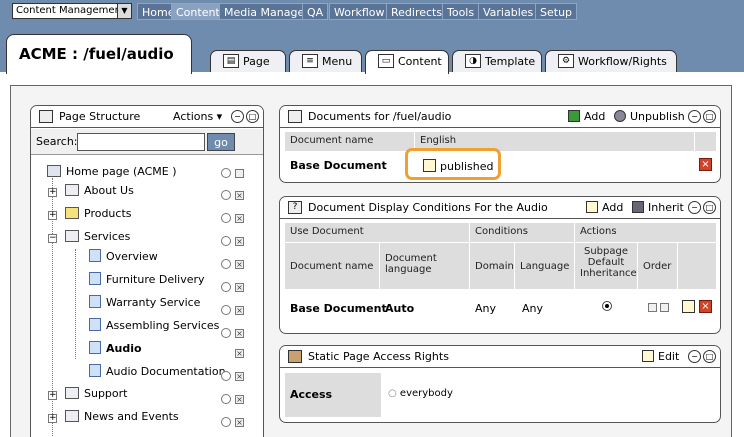 This screenshot has width=744, height=437. Describe the element at coordinates (697, 266) in the screenshot. I see `col-empty` at that location.